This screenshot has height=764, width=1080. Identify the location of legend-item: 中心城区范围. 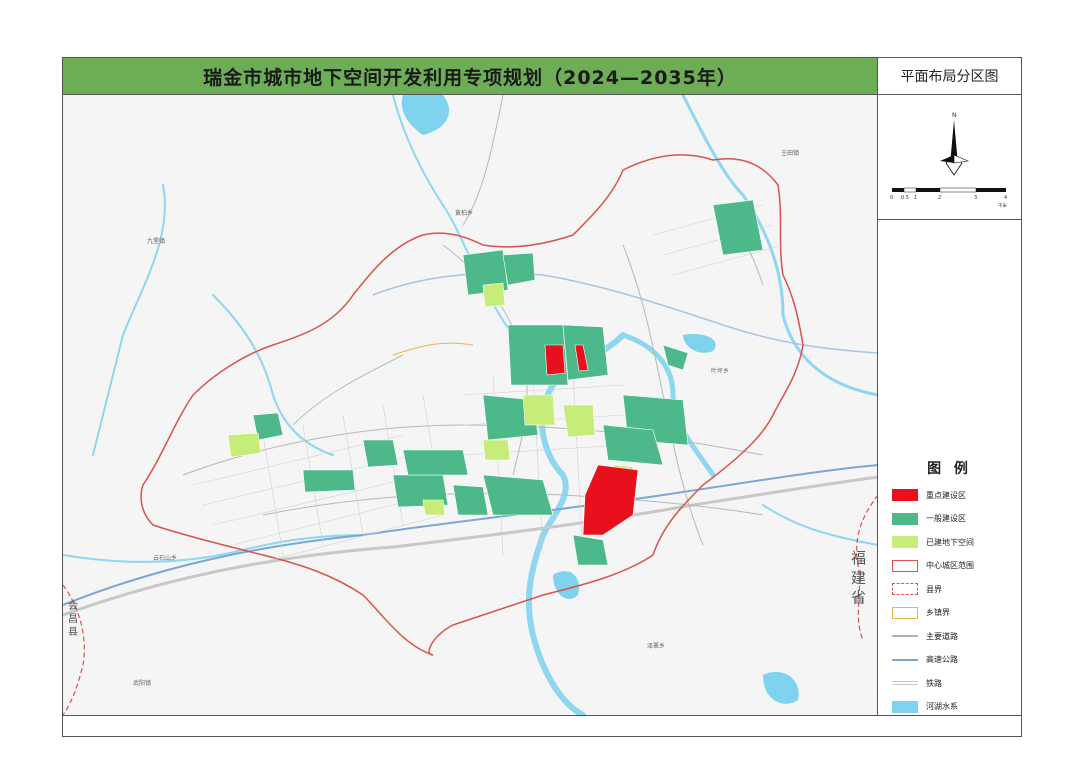
(933, 566).